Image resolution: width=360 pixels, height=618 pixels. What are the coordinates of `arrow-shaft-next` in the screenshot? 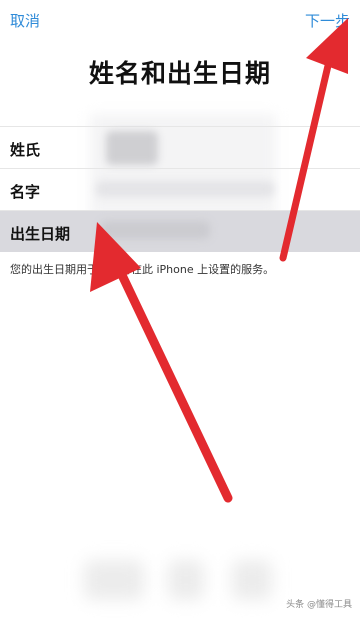 It's located at (308, 149).